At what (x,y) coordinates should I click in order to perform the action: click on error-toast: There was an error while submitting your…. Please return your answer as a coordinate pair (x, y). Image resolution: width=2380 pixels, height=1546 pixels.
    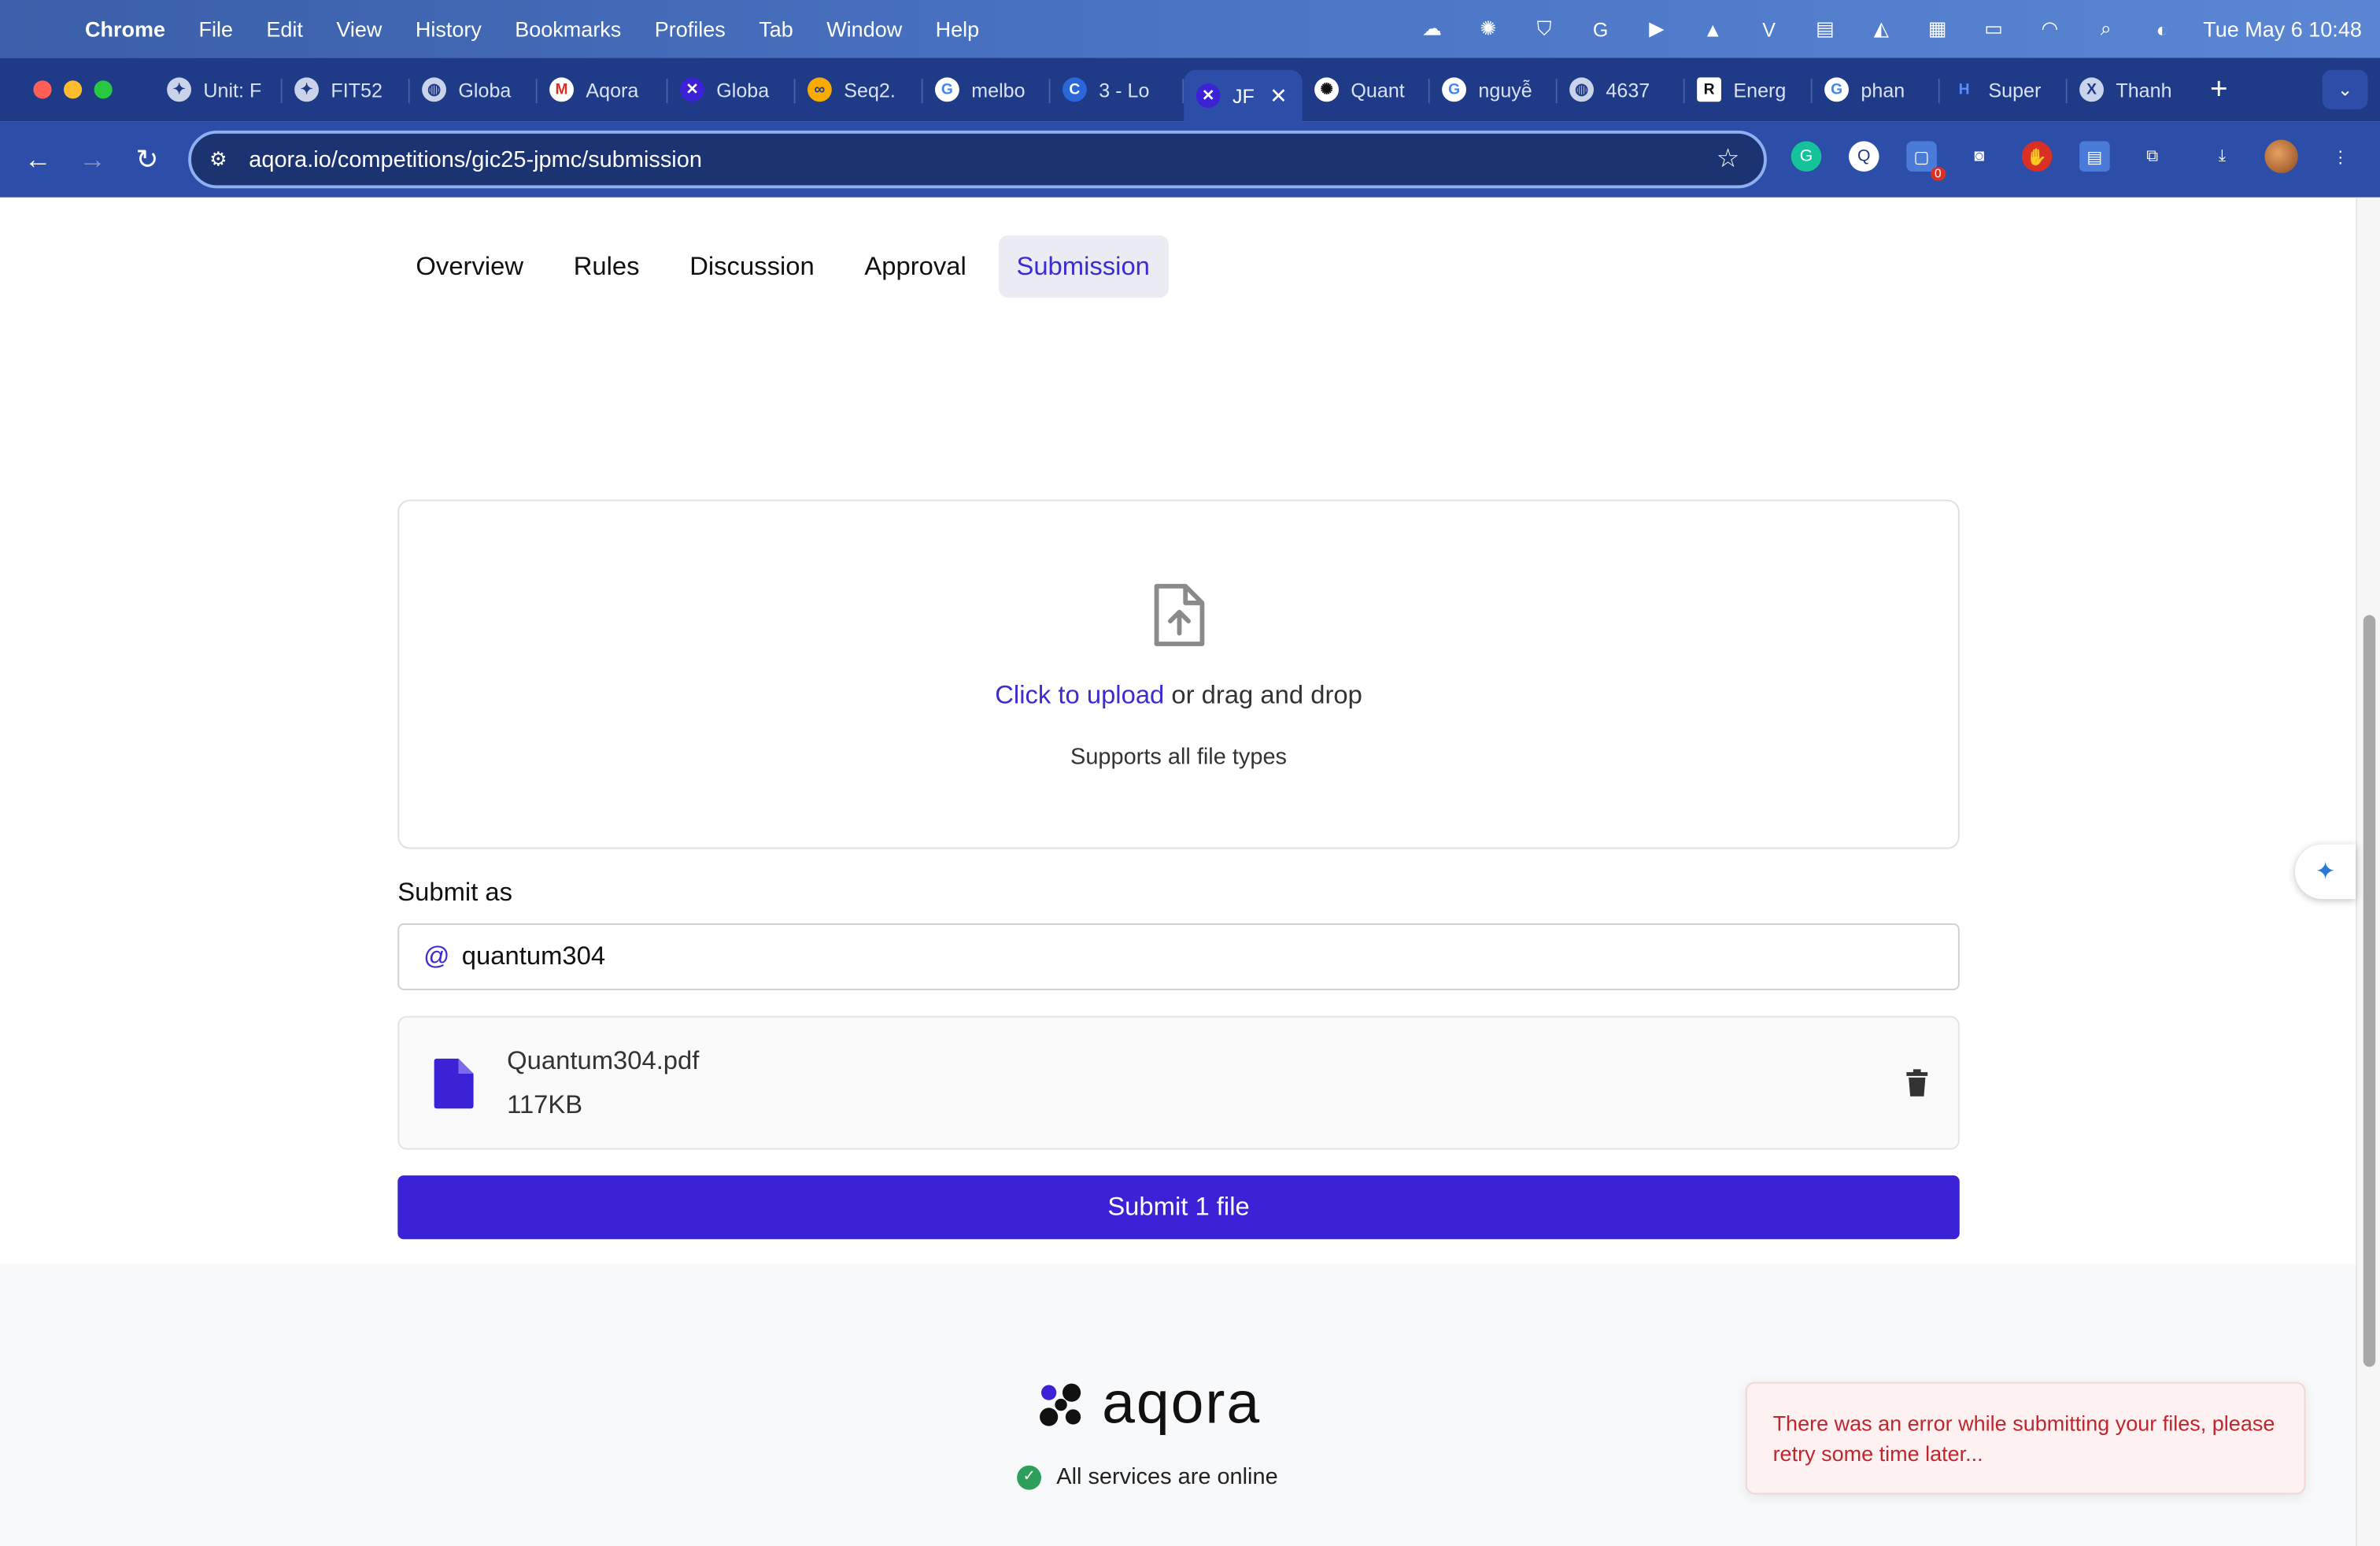
    Looking at the image, I should click on (2025, 1438).